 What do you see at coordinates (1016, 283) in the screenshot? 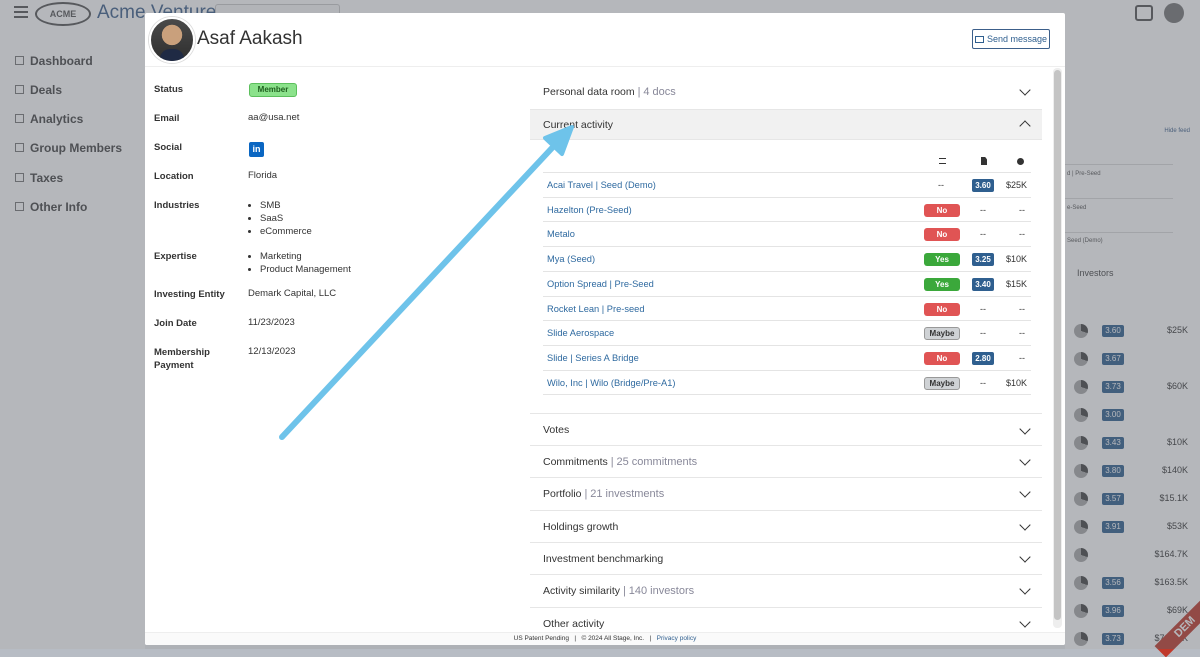
I see `amount-value: $15K` at bounding box center [1016, 283].